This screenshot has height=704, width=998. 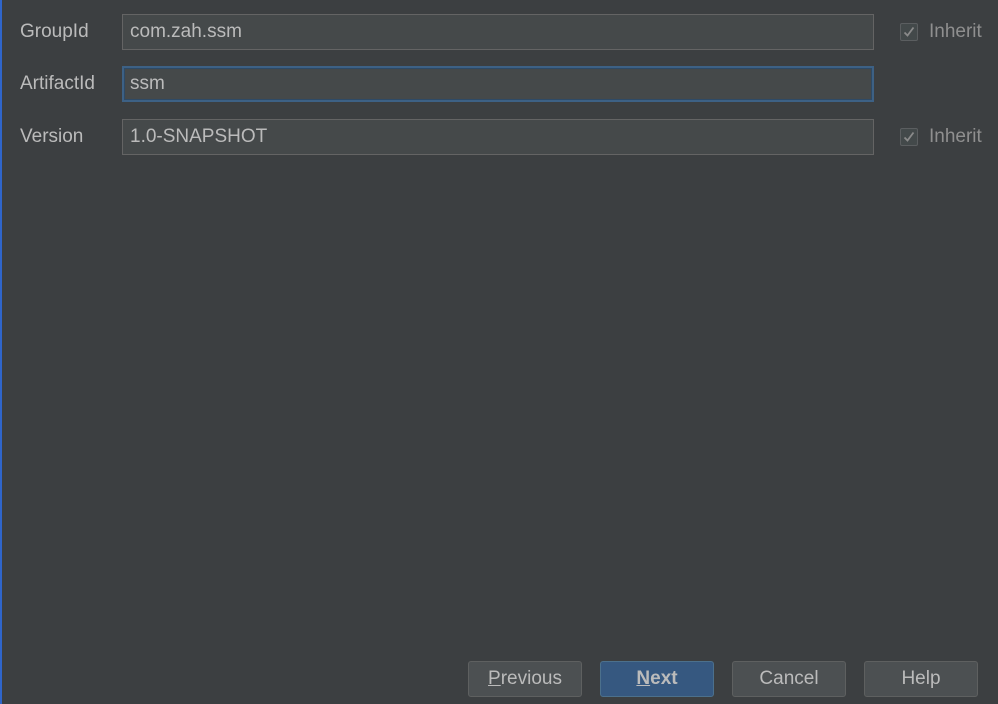 I want to click on groupid-label: GroupId, so click(x=54, y=31).